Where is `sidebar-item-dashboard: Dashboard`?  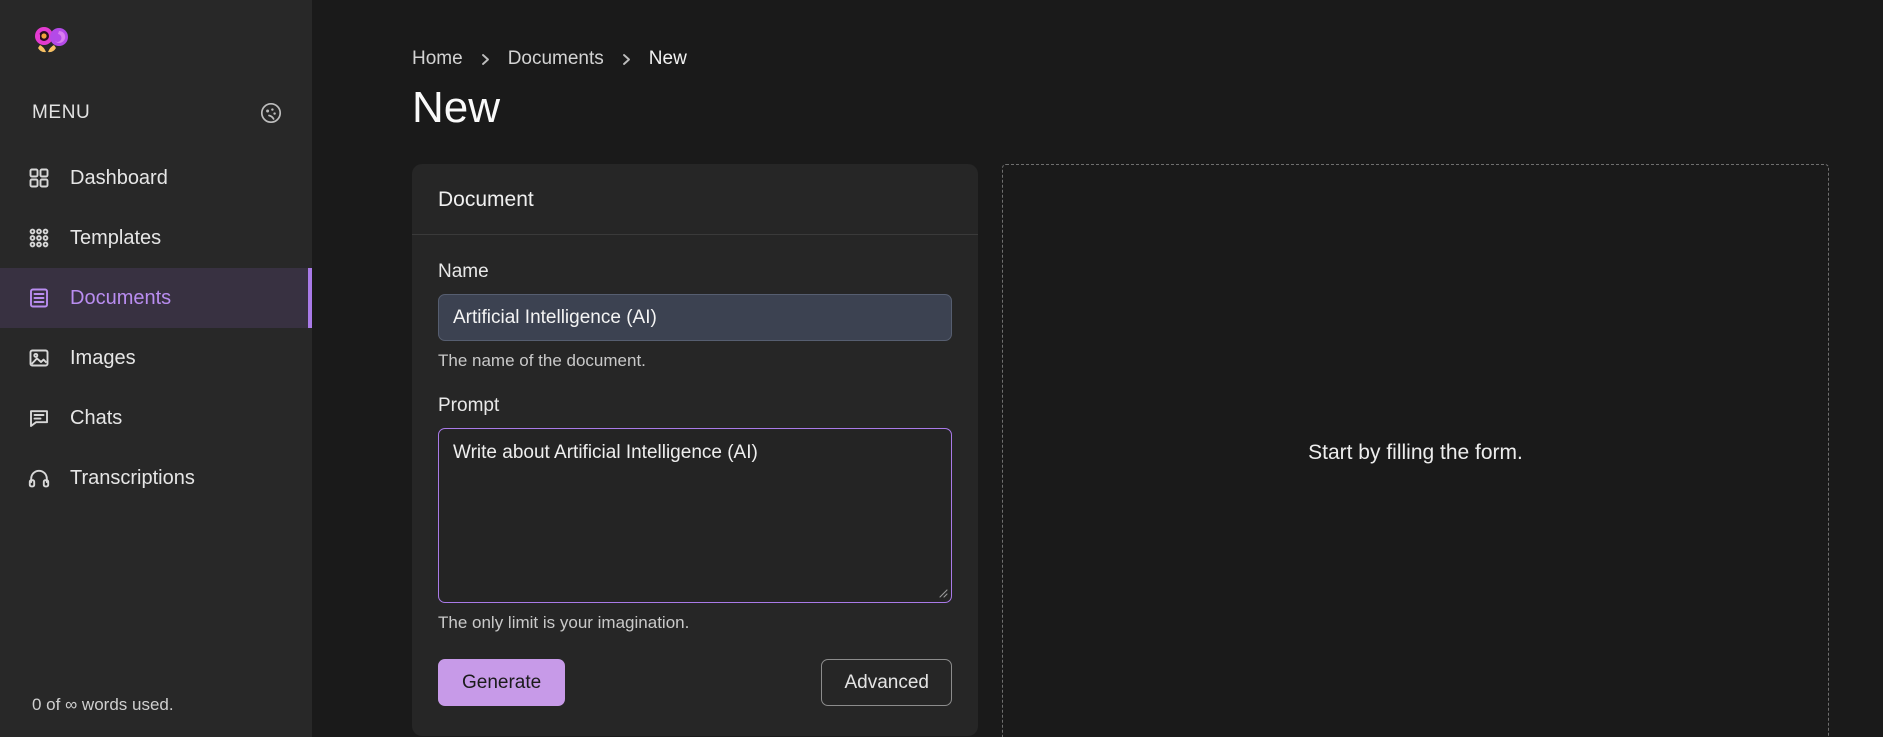
sidebar-item-dashboard: Dashboard is located at coordinates (156, 178).